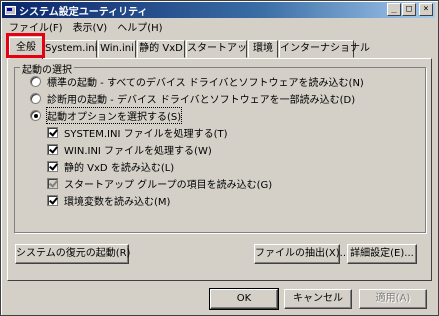 The image size is (439, 316). I want to click on check-load-environment: 環境変数を読み込む(M), so click(108, 200).